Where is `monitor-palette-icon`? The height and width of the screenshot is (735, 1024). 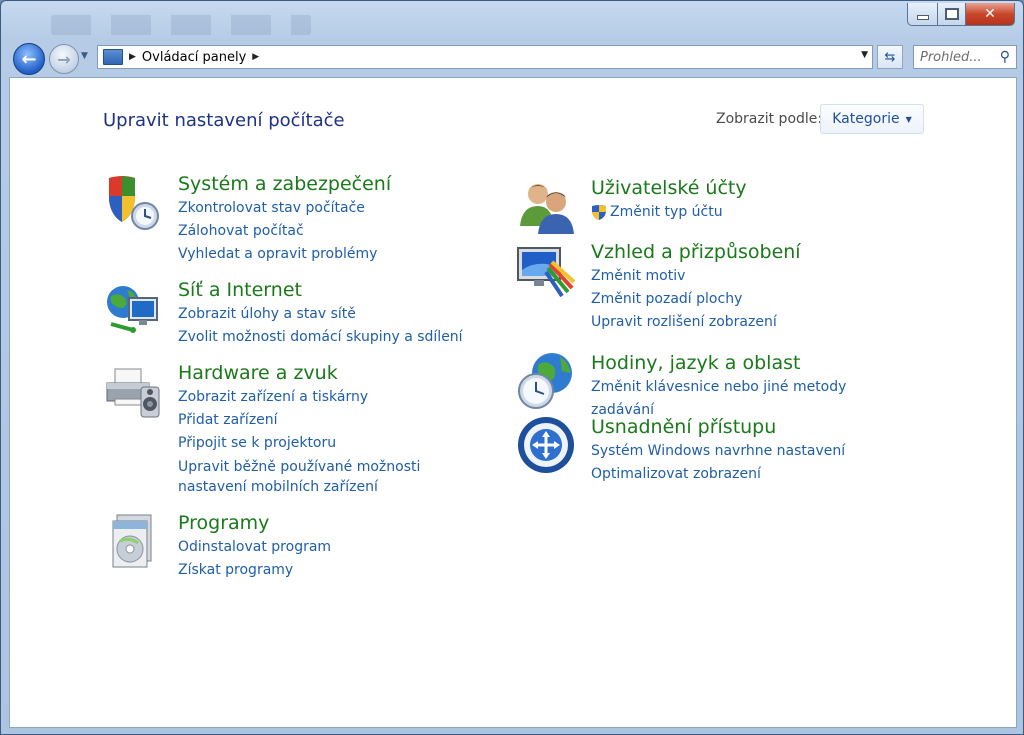
monitor-palette-icon is located at coordinates (546, 272).